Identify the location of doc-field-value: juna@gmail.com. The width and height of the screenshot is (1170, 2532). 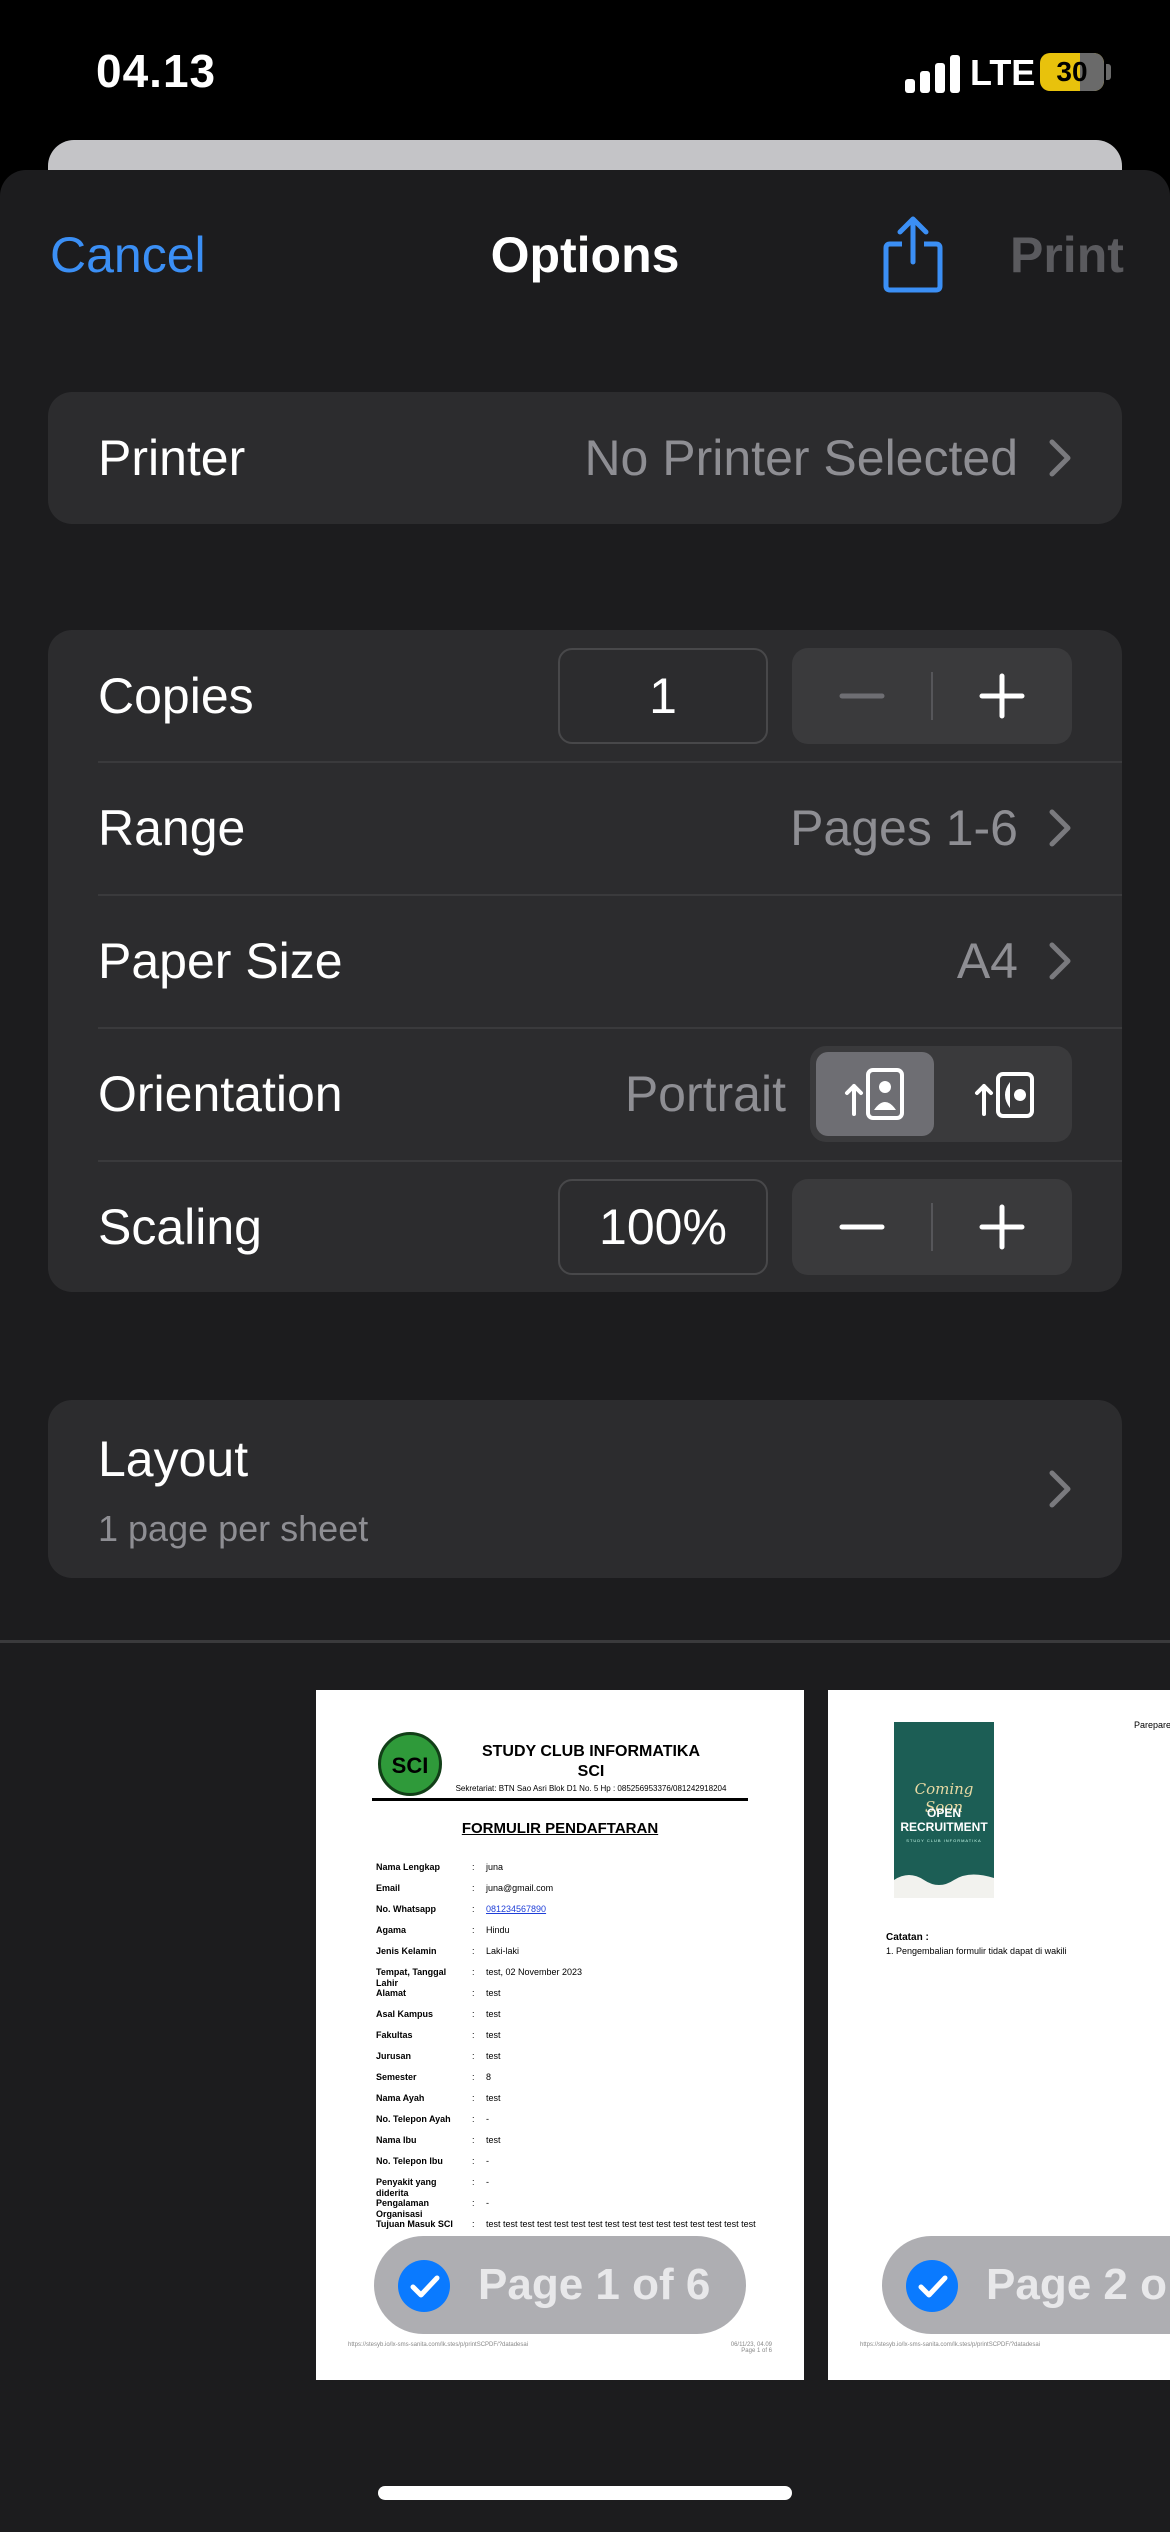
(520, 1888).